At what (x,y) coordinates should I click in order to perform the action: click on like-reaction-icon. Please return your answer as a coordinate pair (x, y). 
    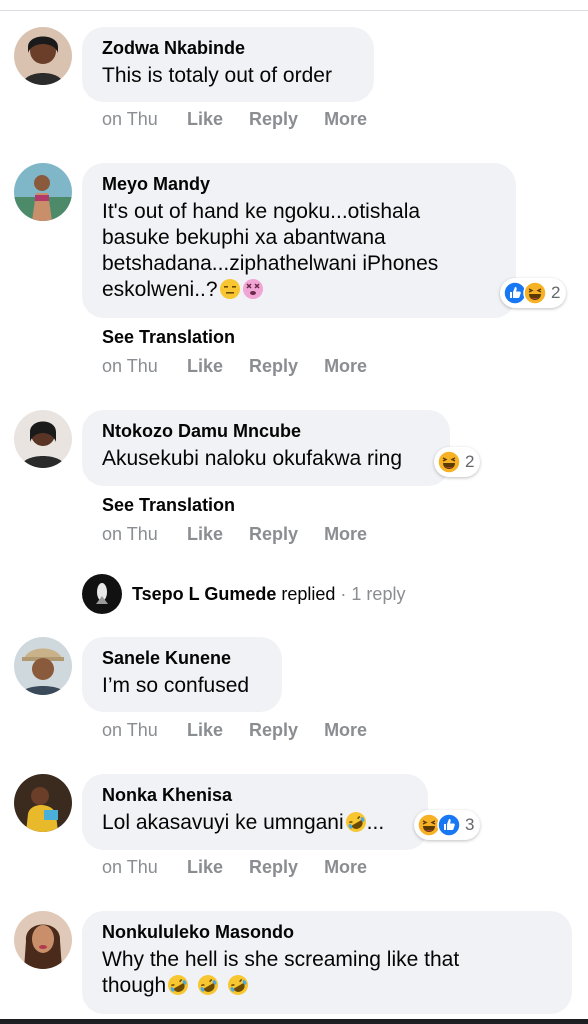
    Looking at the image, I should click on (449, 825).